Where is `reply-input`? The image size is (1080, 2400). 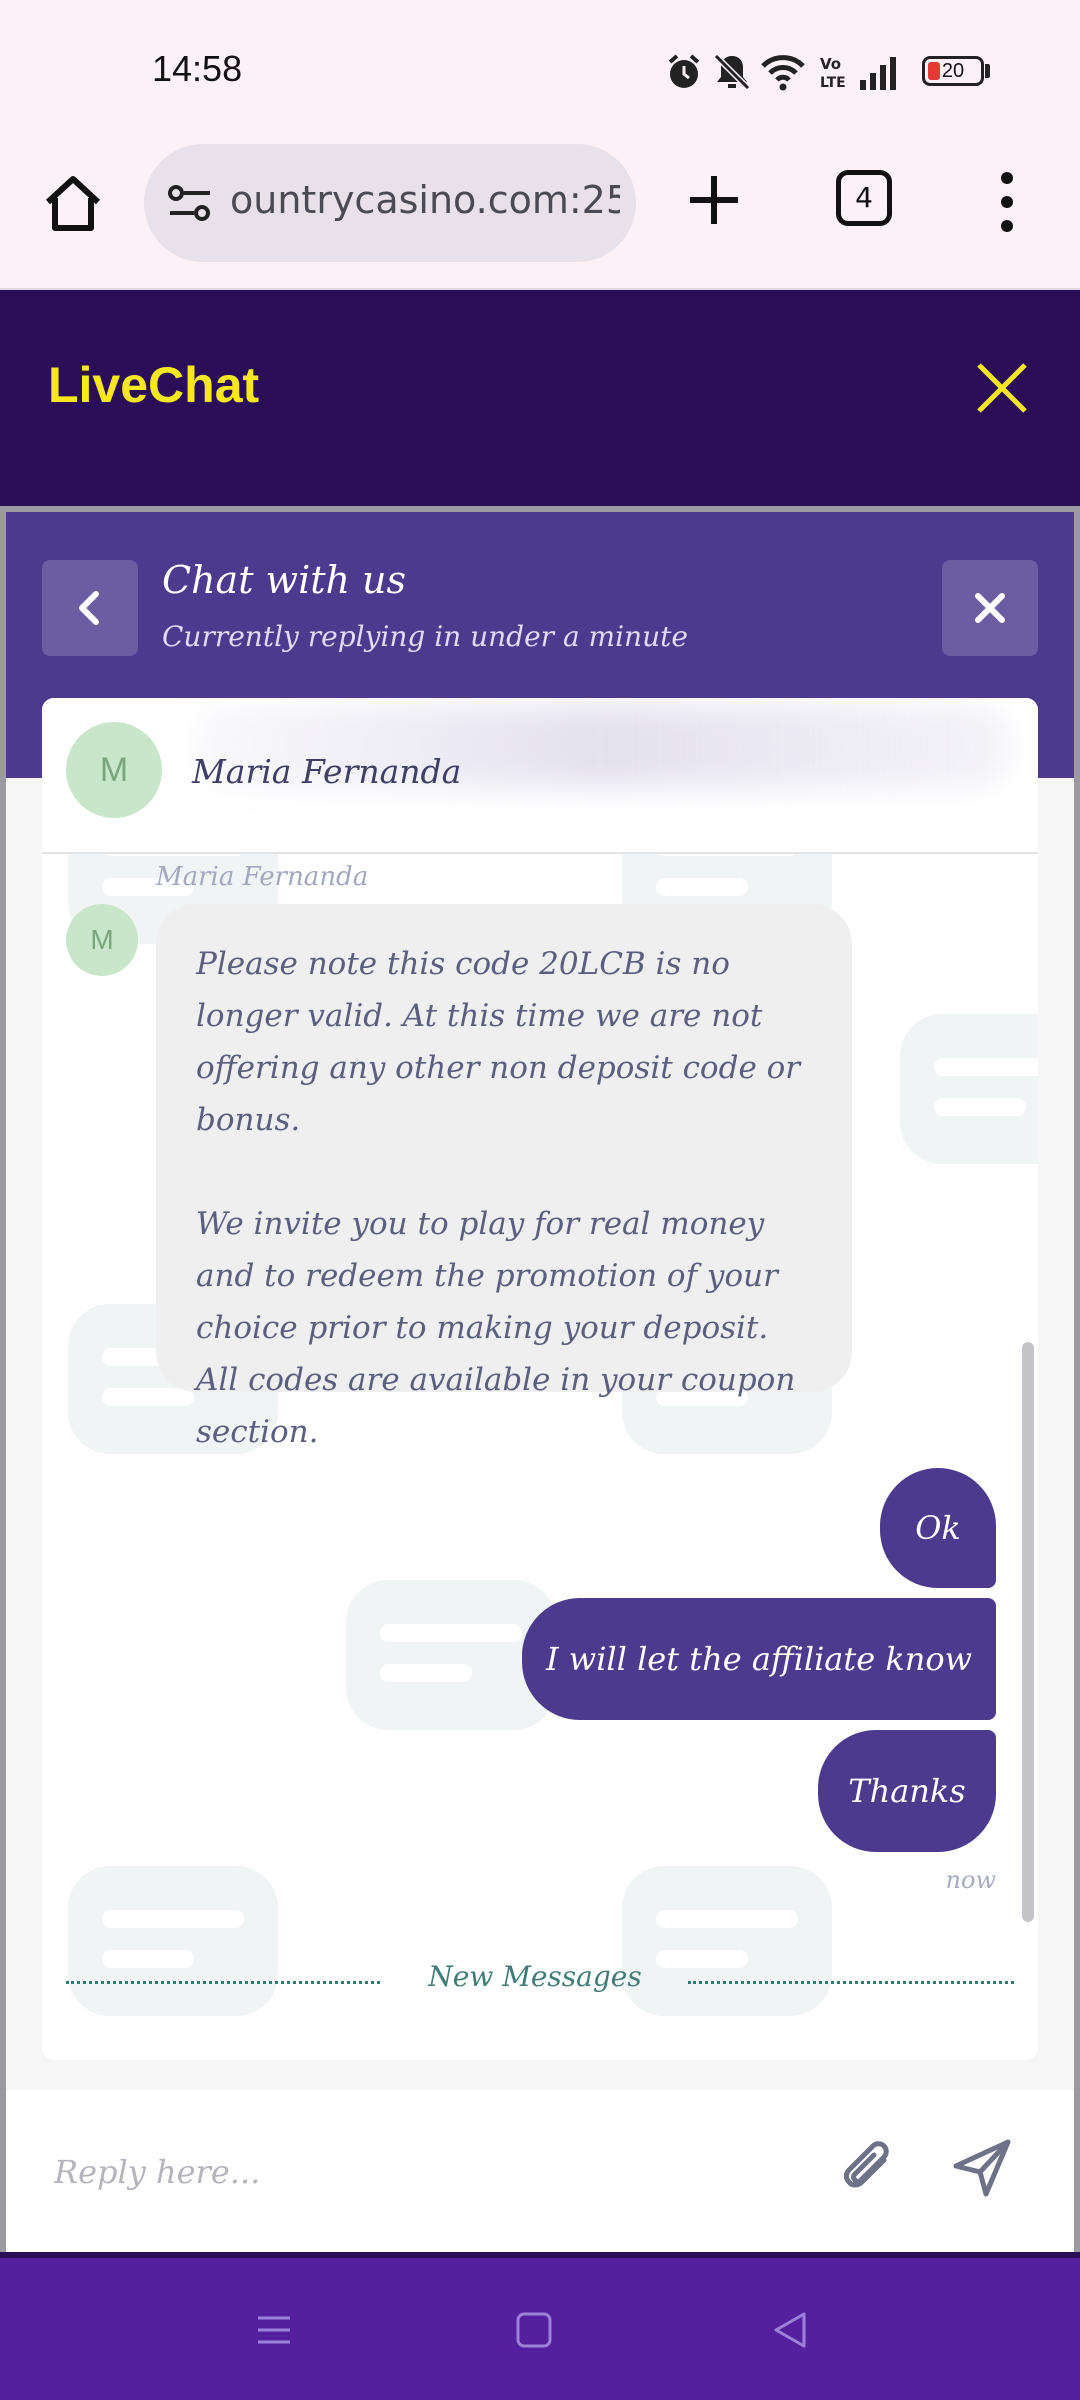
reply-input is located at coordinates (434, 2172).